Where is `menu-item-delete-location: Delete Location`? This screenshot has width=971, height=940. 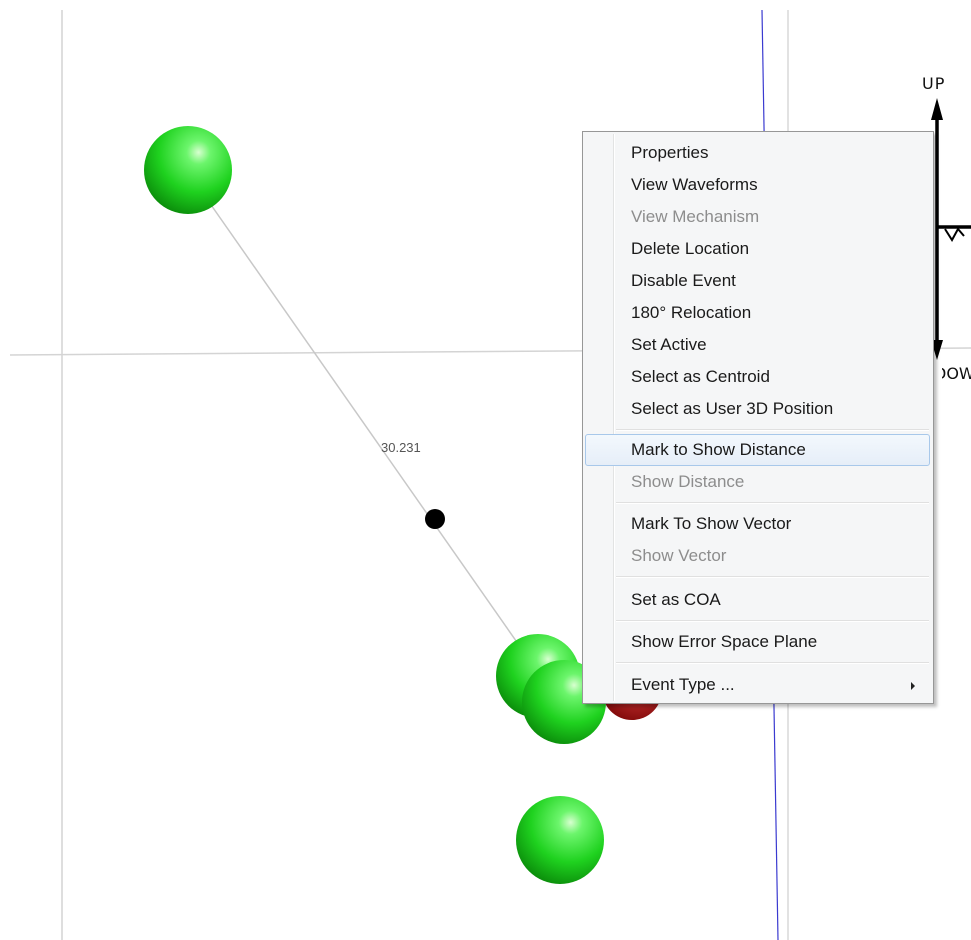
menu-item-delete-location: Delete Location is located at coordinates (757, 249).